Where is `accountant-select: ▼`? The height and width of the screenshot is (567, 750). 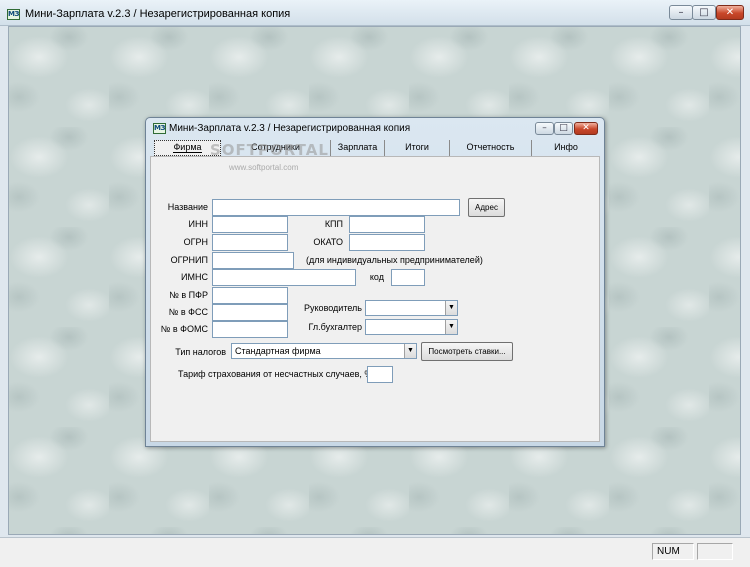
accountant-select: ▼ is located at coordinates (411, 327).